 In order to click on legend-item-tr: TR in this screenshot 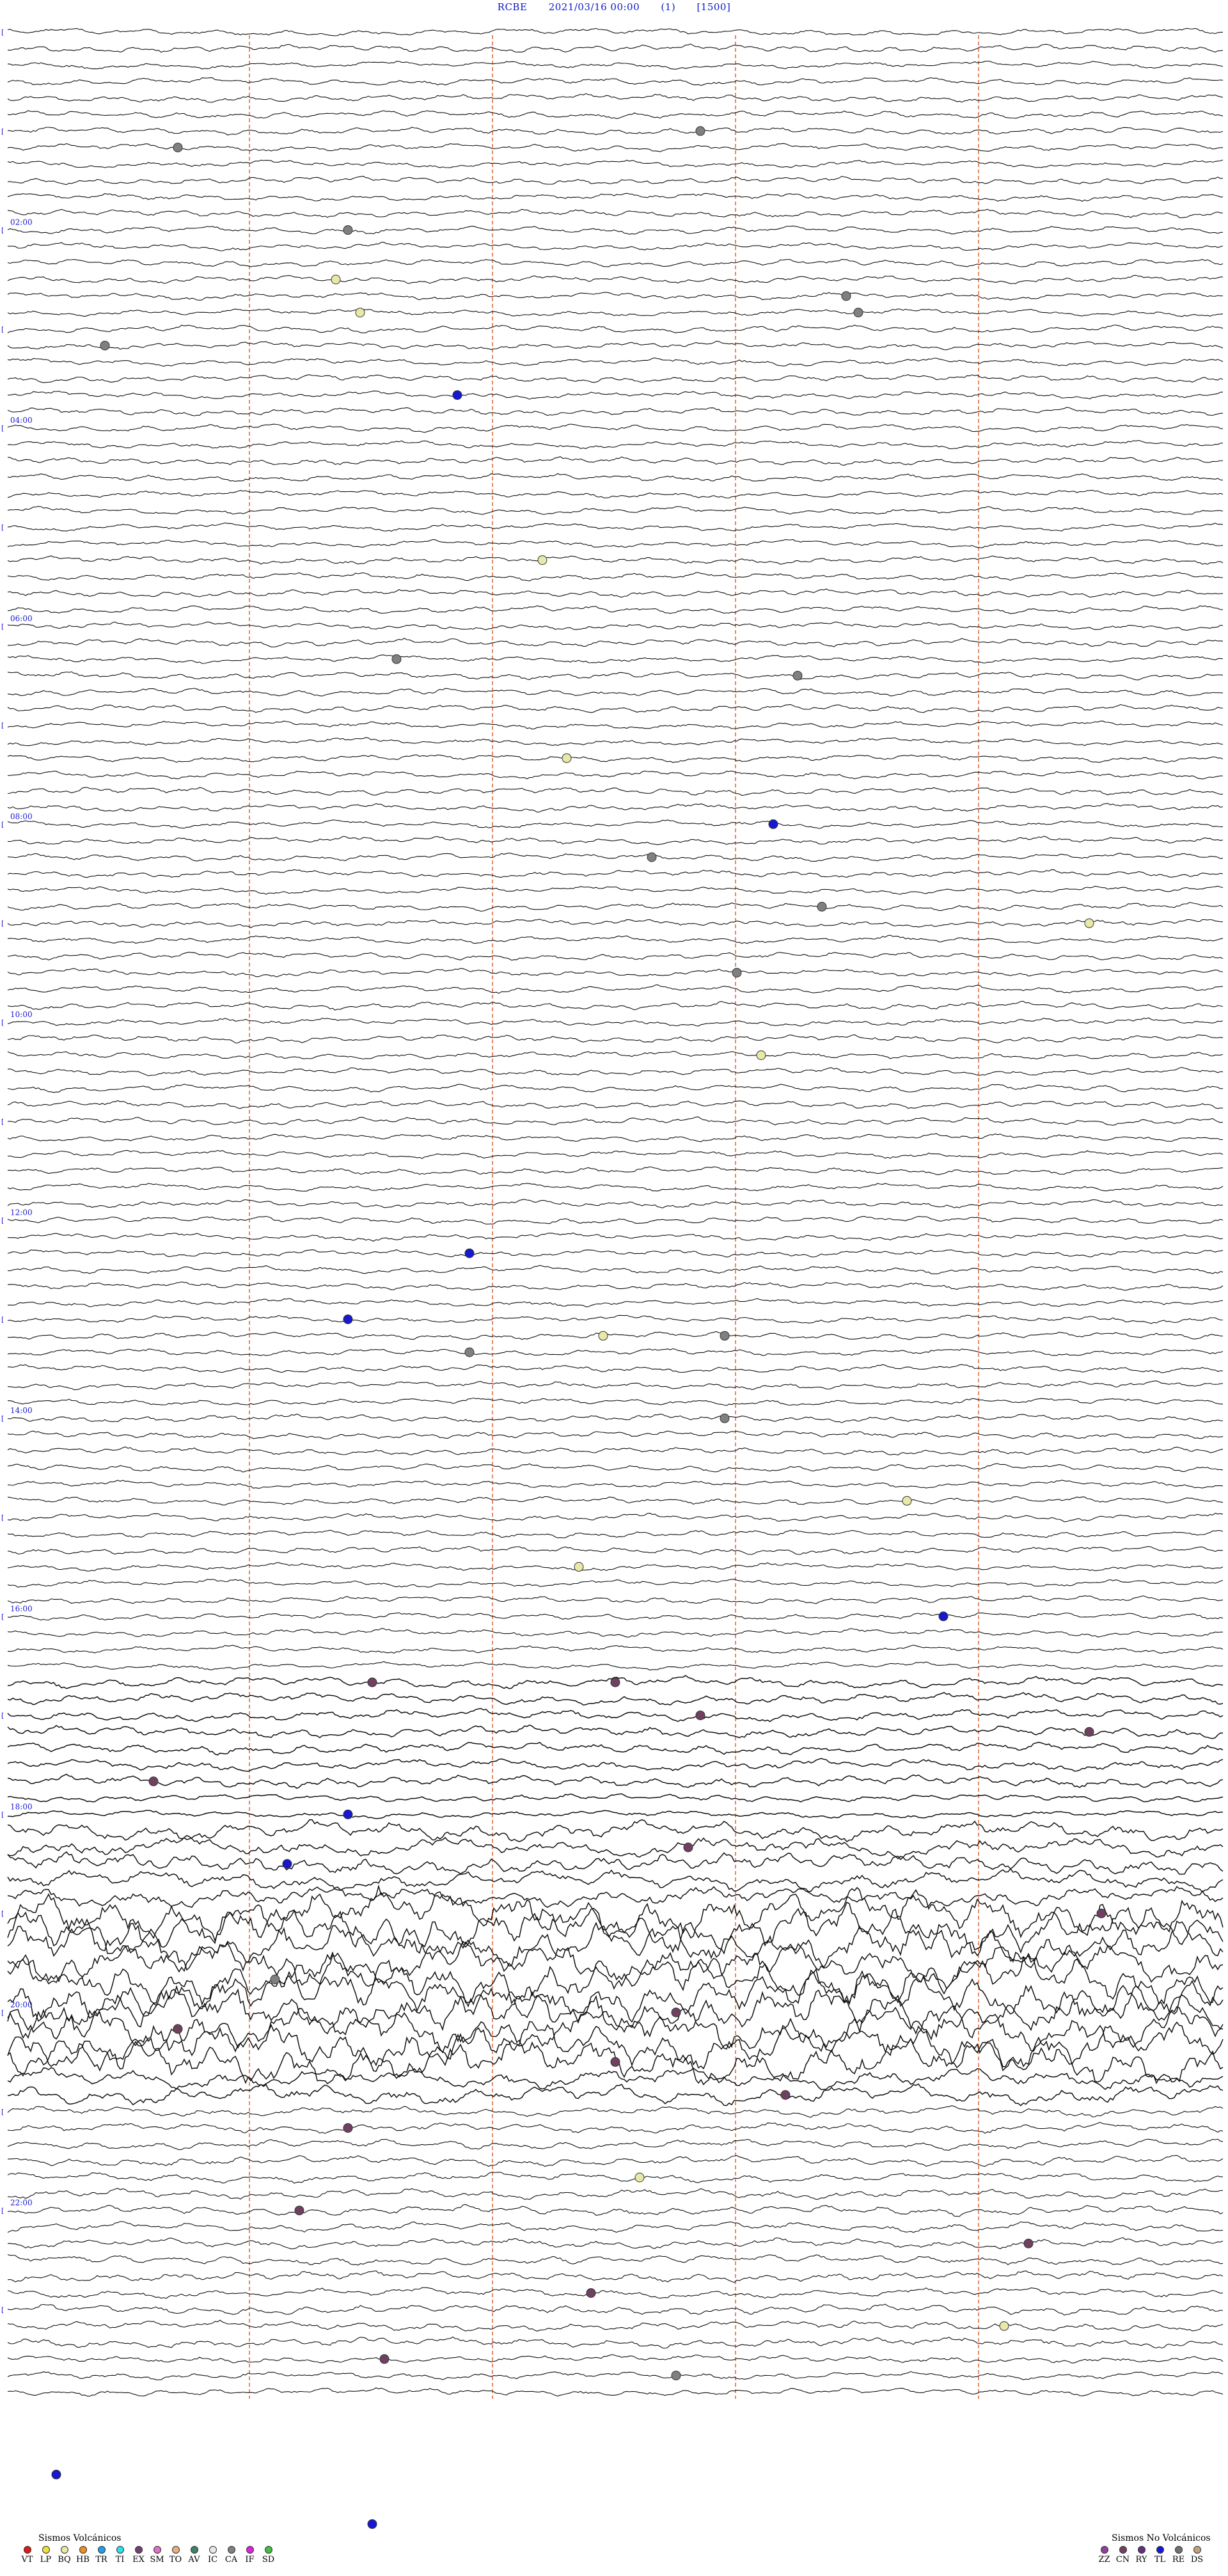, I will do `click(101, 2555)`.